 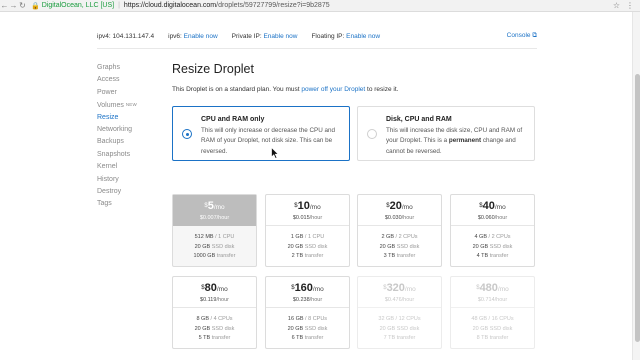 I want to click on option-desc-bold: permanent, so click(x=465, y=141).